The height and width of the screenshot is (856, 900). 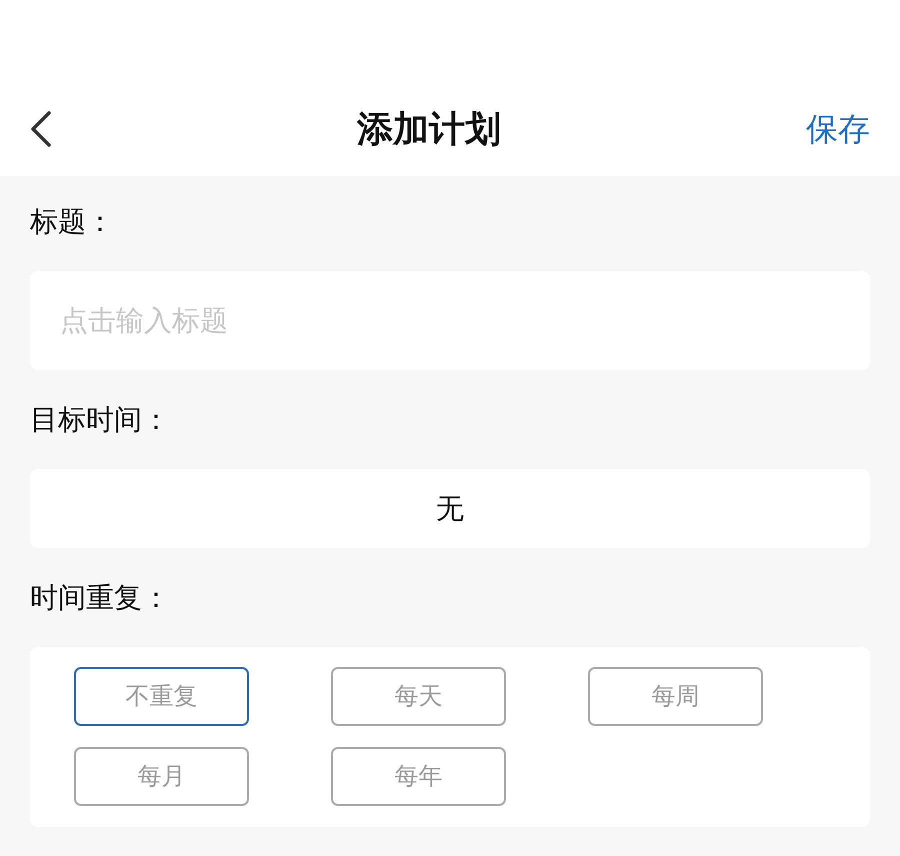 I want to click on field-label: 标题：, so click(x=72, y=222).